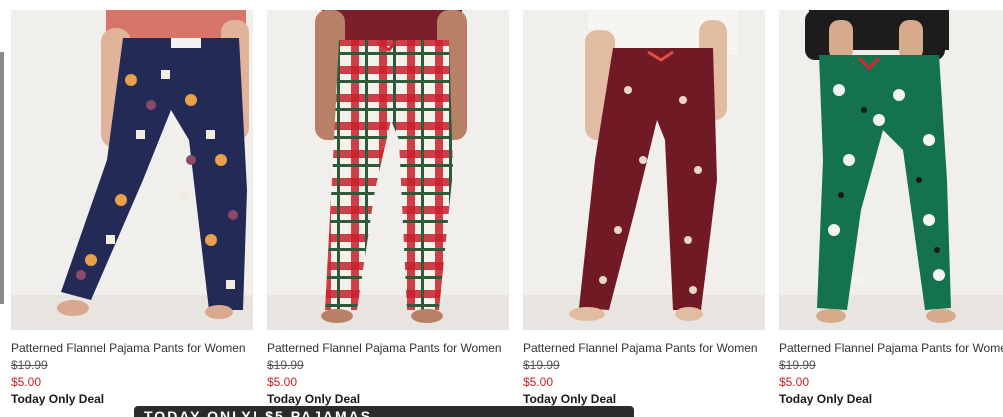  What do you see at coordinates (384, 411) in the screenshot?
I see `promo-banner: TODAY ONLY! $5 PAJAMAS` at bounding box center [384, 411].